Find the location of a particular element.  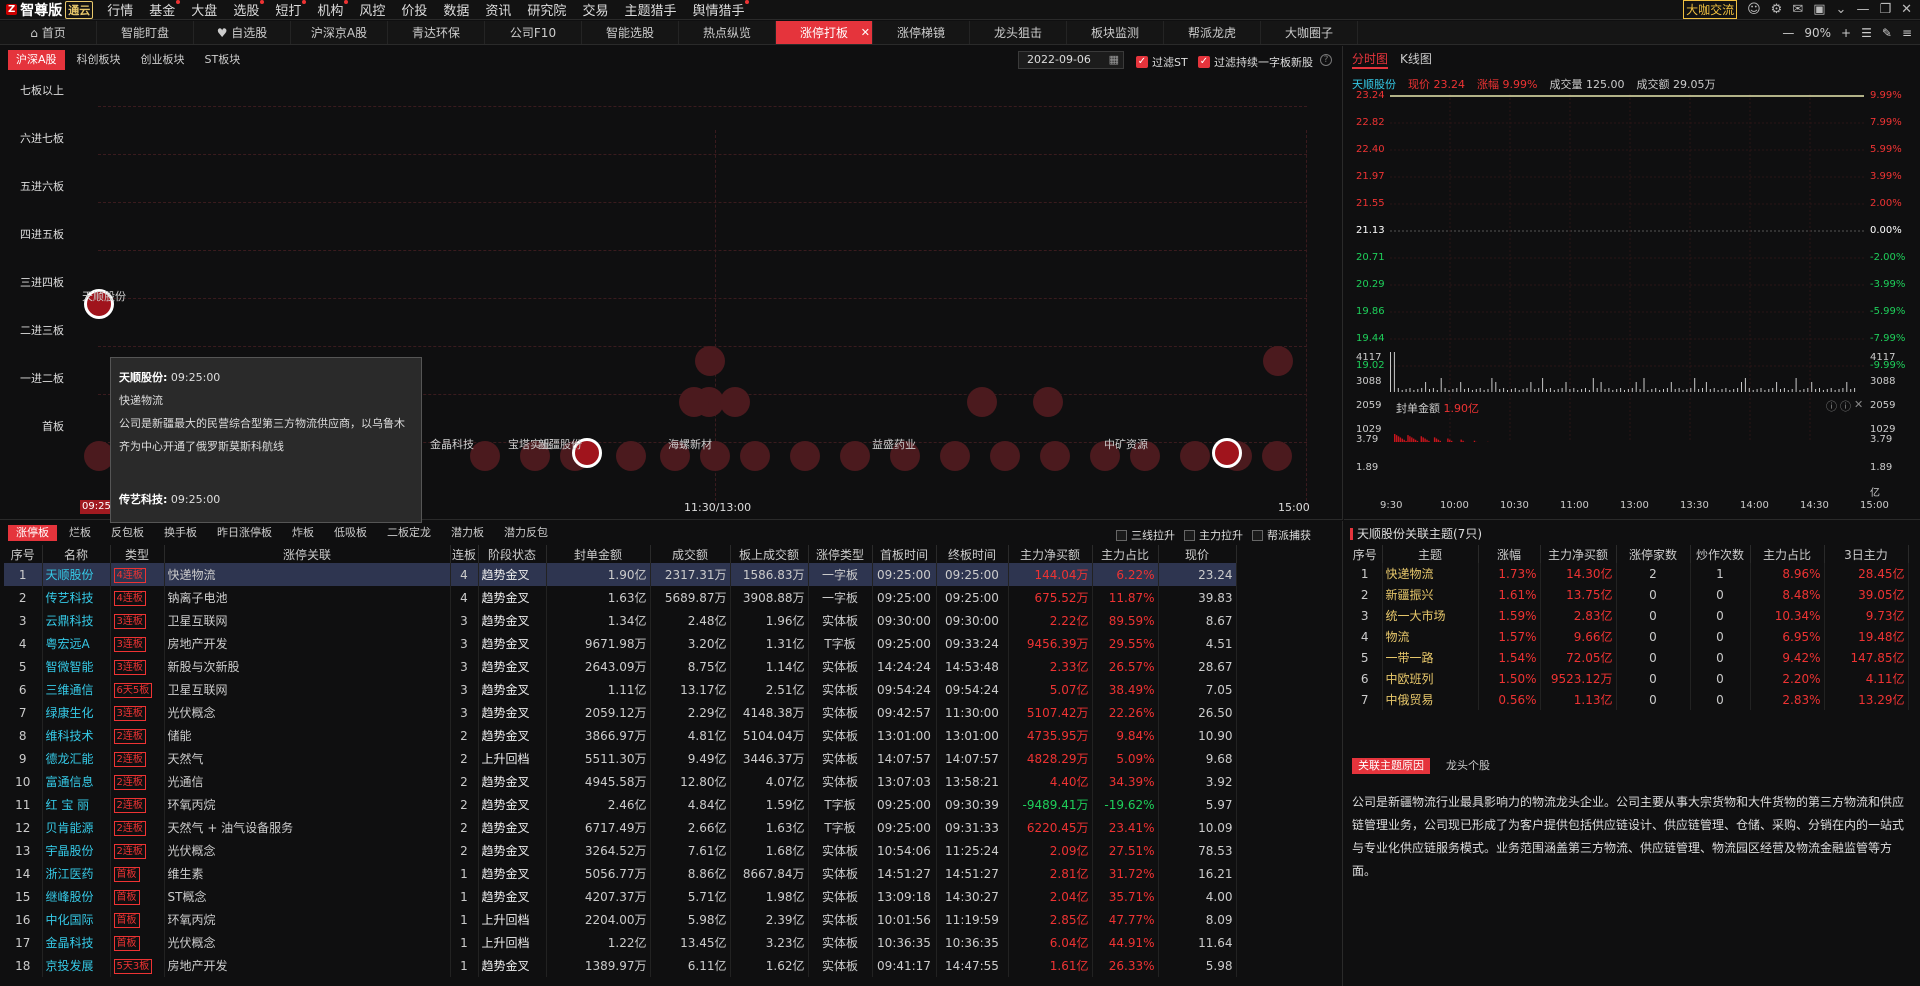

limit-up-tab: 涨停板 is located at coordinates (32, 533).